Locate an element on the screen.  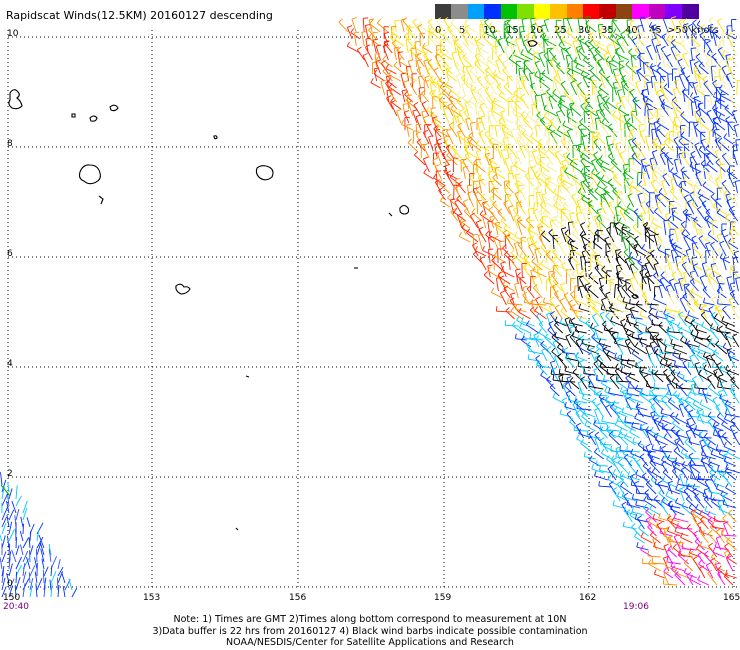
lat-label-4: 4 is located at coordinates (10, 364).